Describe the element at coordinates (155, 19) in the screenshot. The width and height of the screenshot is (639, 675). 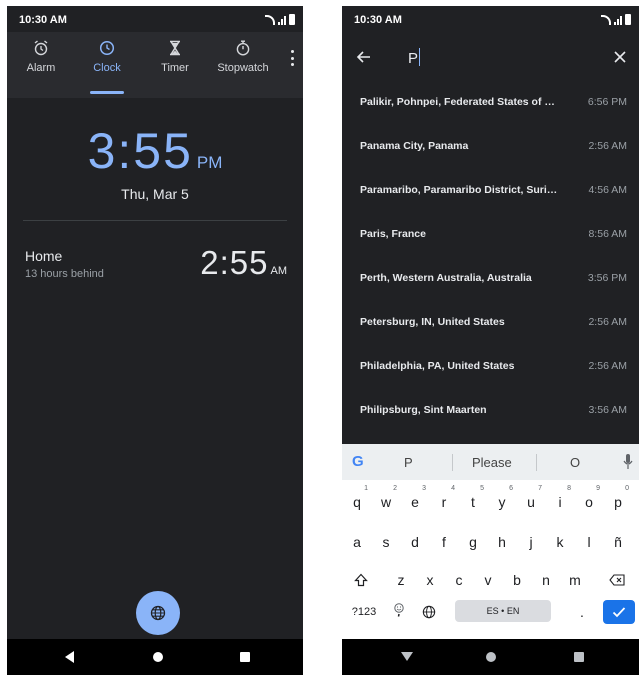
I see `status-bar: 10:30 AM` at that location.